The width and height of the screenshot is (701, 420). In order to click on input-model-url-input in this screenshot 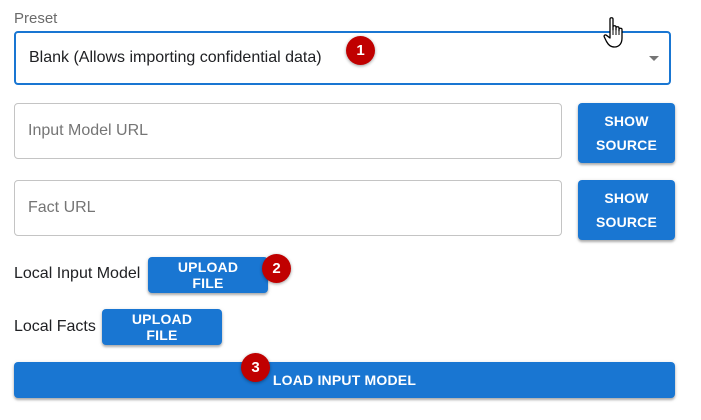, I will do `click(288, 131)`.